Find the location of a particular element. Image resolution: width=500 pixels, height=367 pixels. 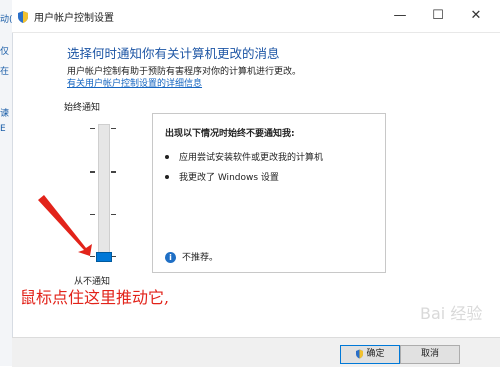

ok-button: 确定 is located at coordinates (370, 354).